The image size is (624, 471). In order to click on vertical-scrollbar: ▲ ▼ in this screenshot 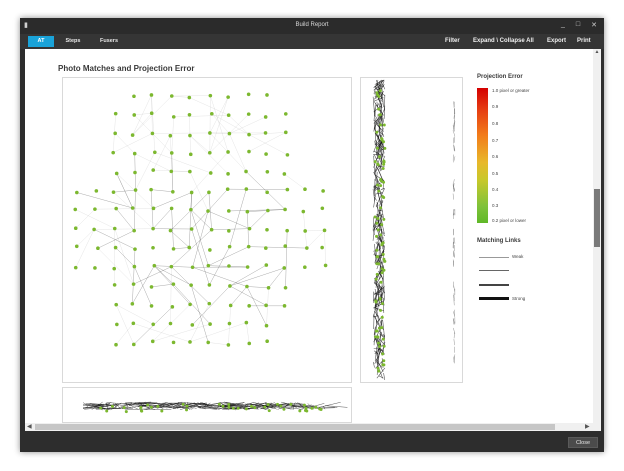, I will do `click(597, 245)`.